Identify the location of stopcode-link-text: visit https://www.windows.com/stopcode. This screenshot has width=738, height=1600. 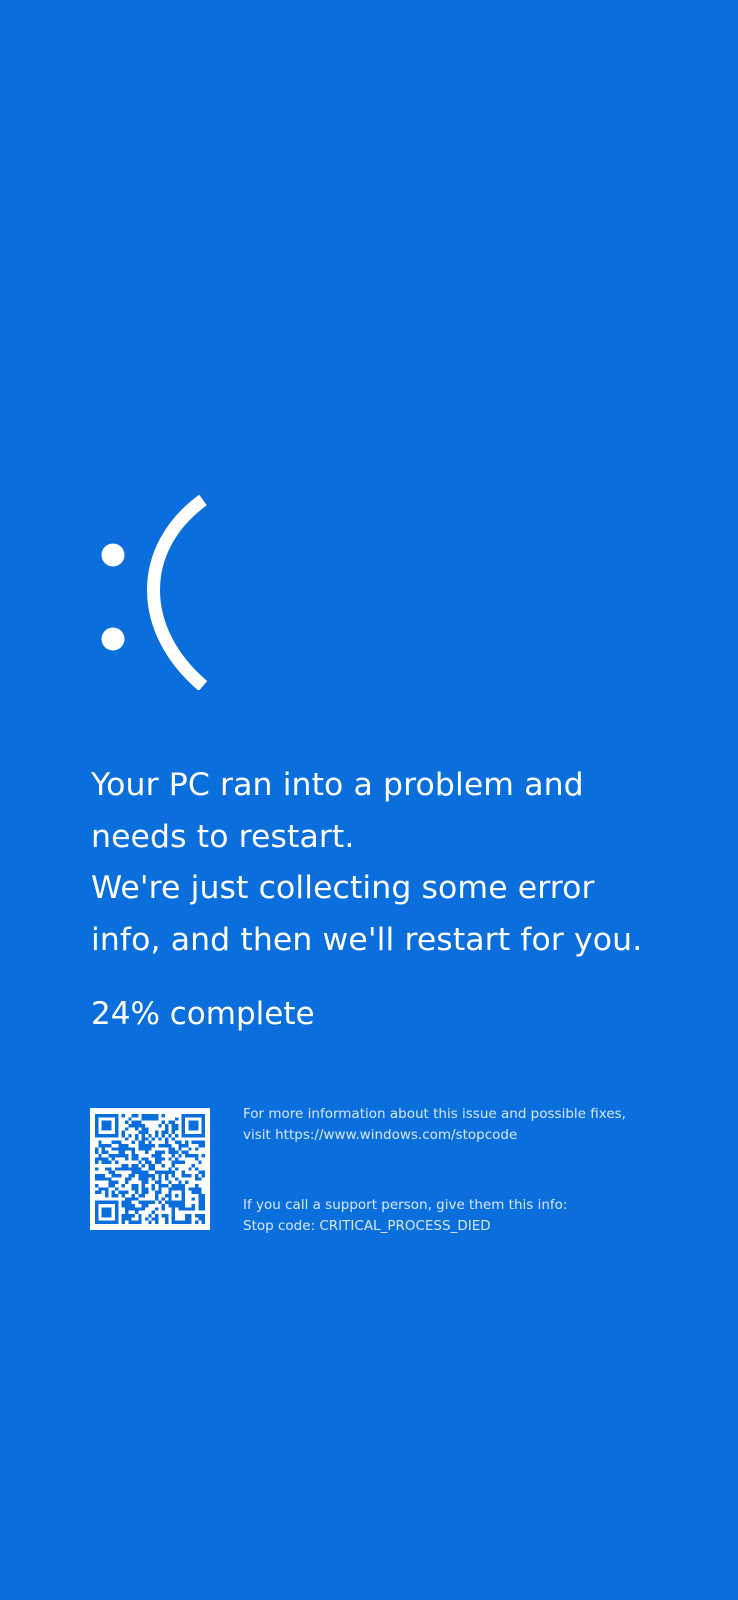
(380, 1135).